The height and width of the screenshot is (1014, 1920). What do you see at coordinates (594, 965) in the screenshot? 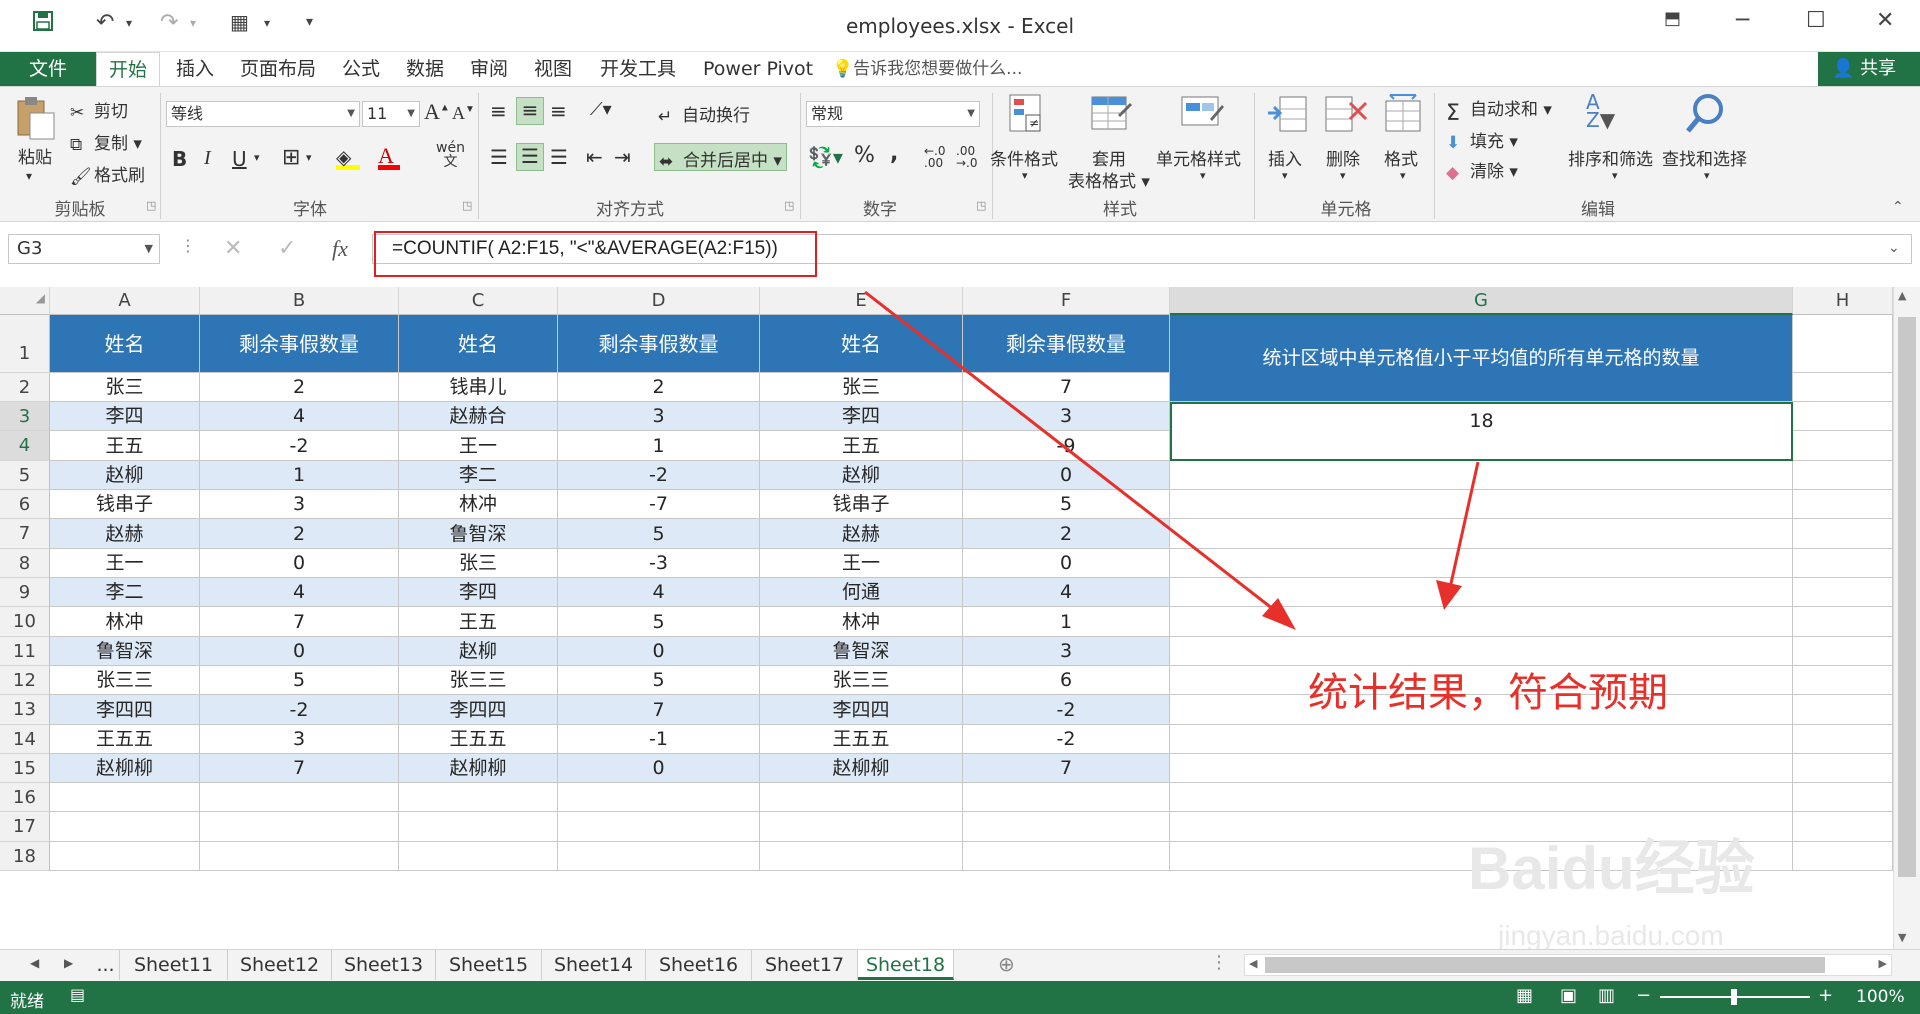
I see `sheet-tab-sheet14: Sheet14` at bounding box center [594, 965].